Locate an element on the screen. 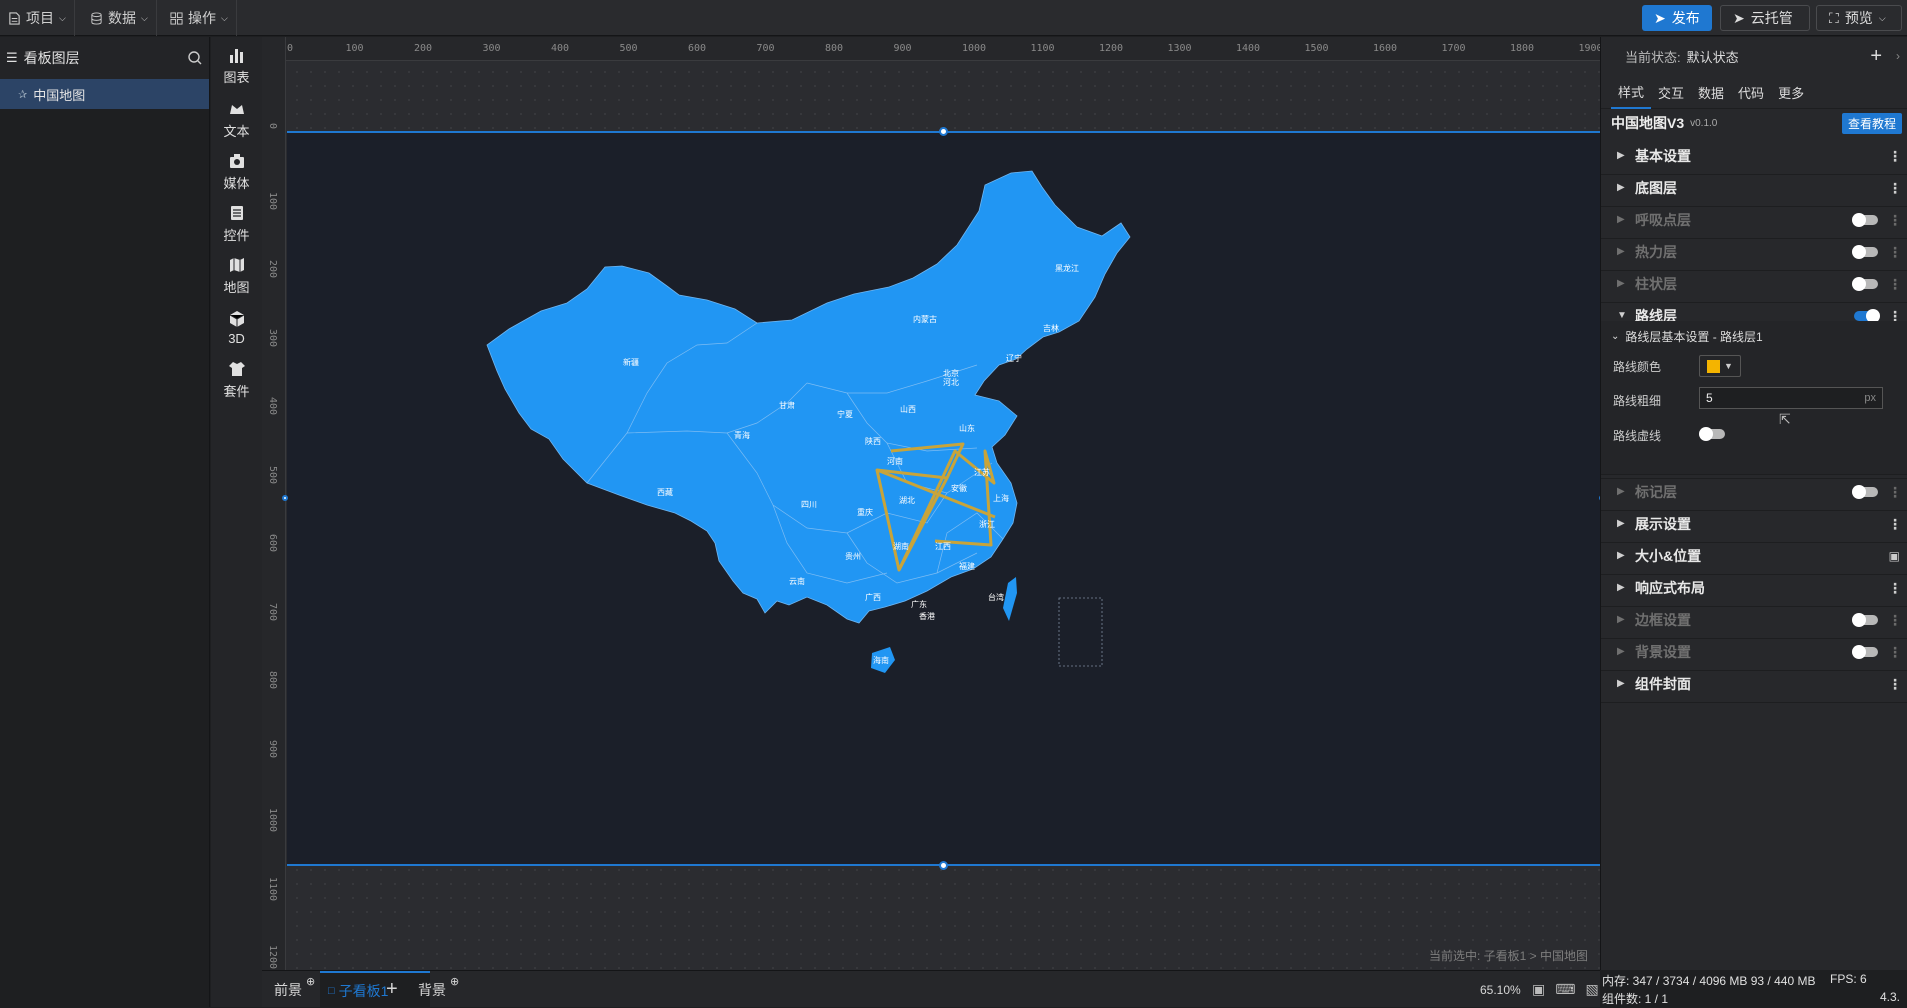 The width and height of the screenshot is (1907, 1008). tab-background: 背景 ⊕ is located at coordinates (438, 989).